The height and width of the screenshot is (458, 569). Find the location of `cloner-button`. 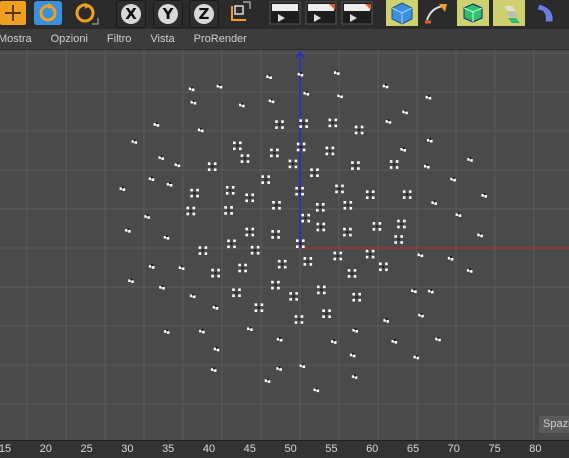

cloner-button is located at coordinates (509, 13).